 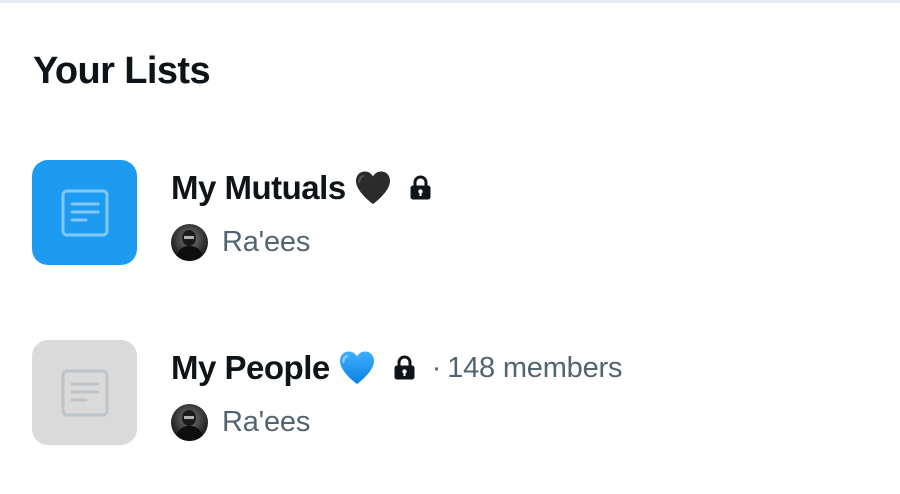 What do you see at coordinates (258, 187) in the screenshot?
I see `list-name: My Mutuals` at bounding box center [258, 187].